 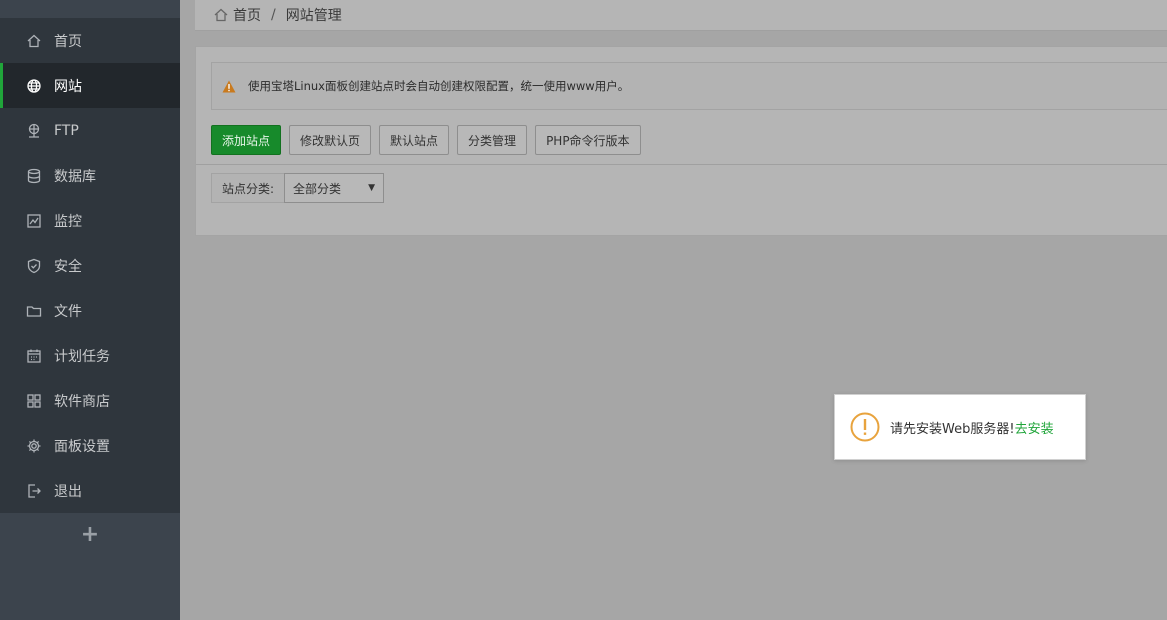 I want to click on sidebar-item-label: 退出, so click(x=68, y=491).